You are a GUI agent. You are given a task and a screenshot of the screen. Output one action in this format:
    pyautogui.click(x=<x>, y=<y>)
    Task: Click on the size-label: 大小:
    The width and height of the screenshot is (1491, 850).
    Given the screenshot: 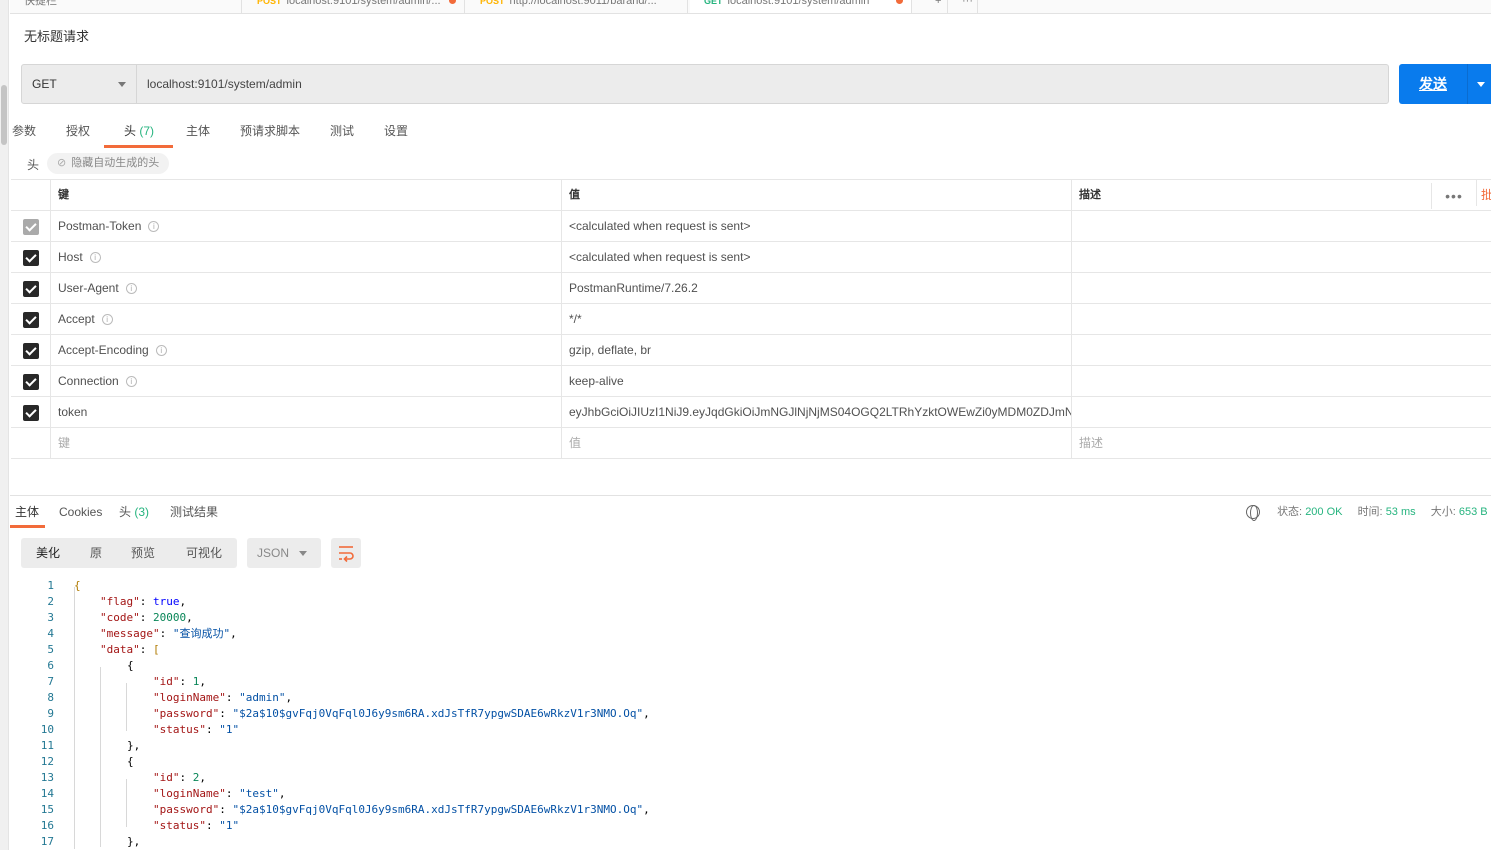 What is the action you would take?
    pyautogui.click(x=1443, y=512)
    